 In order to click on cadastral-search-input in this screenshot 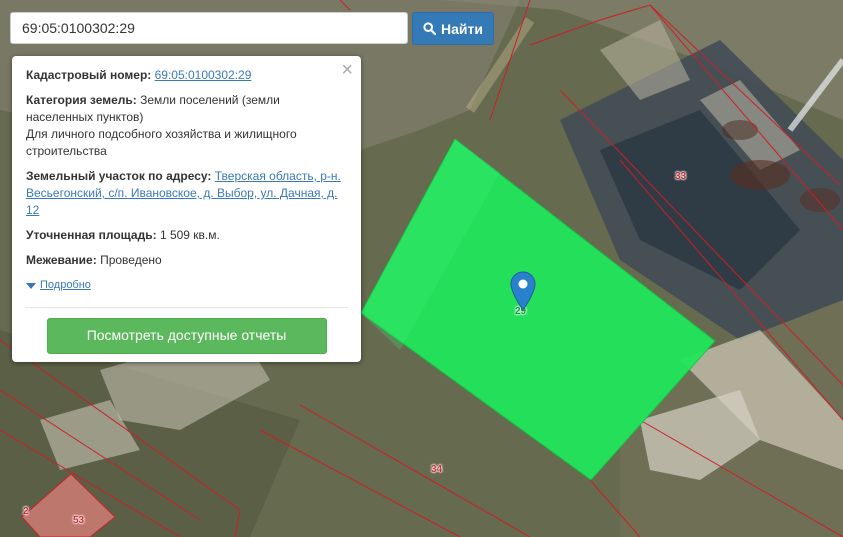, I will do `click(209, 28)`.